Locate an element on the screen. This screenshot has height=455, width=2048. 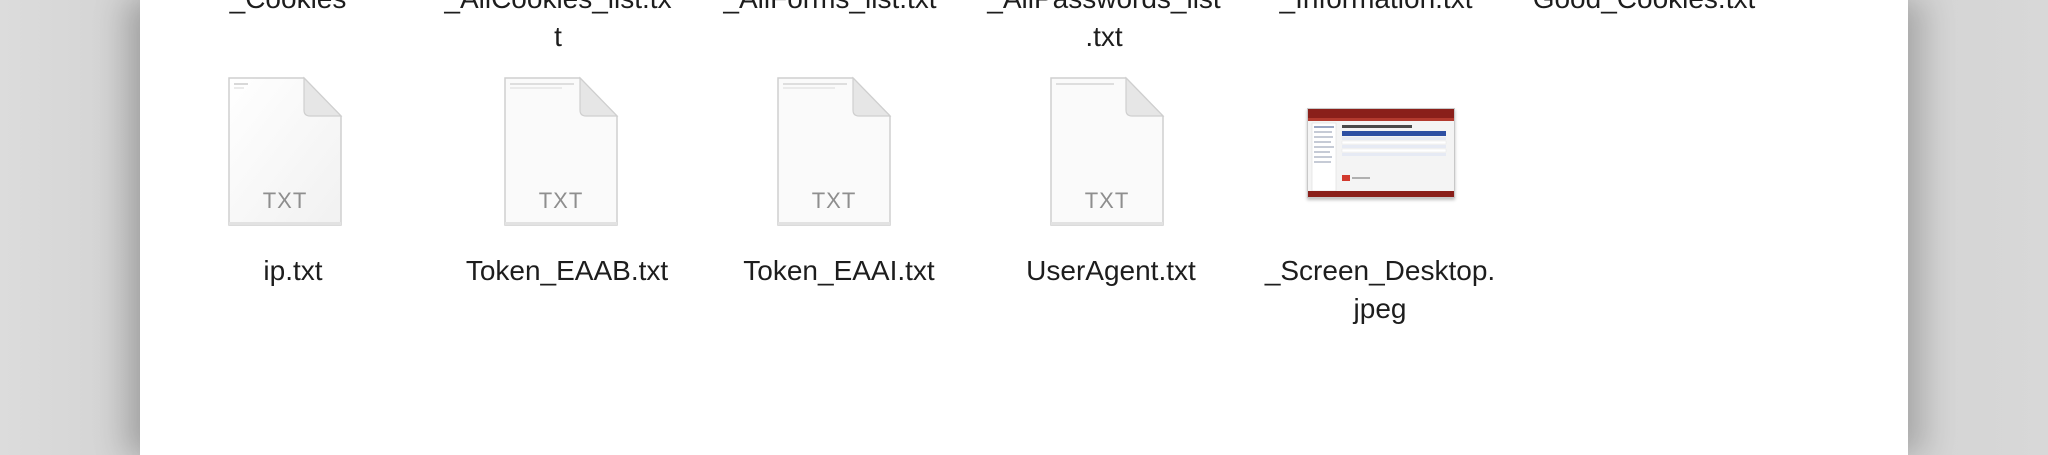
file-name-label: ip.txt is located at coordinates (293, 270).